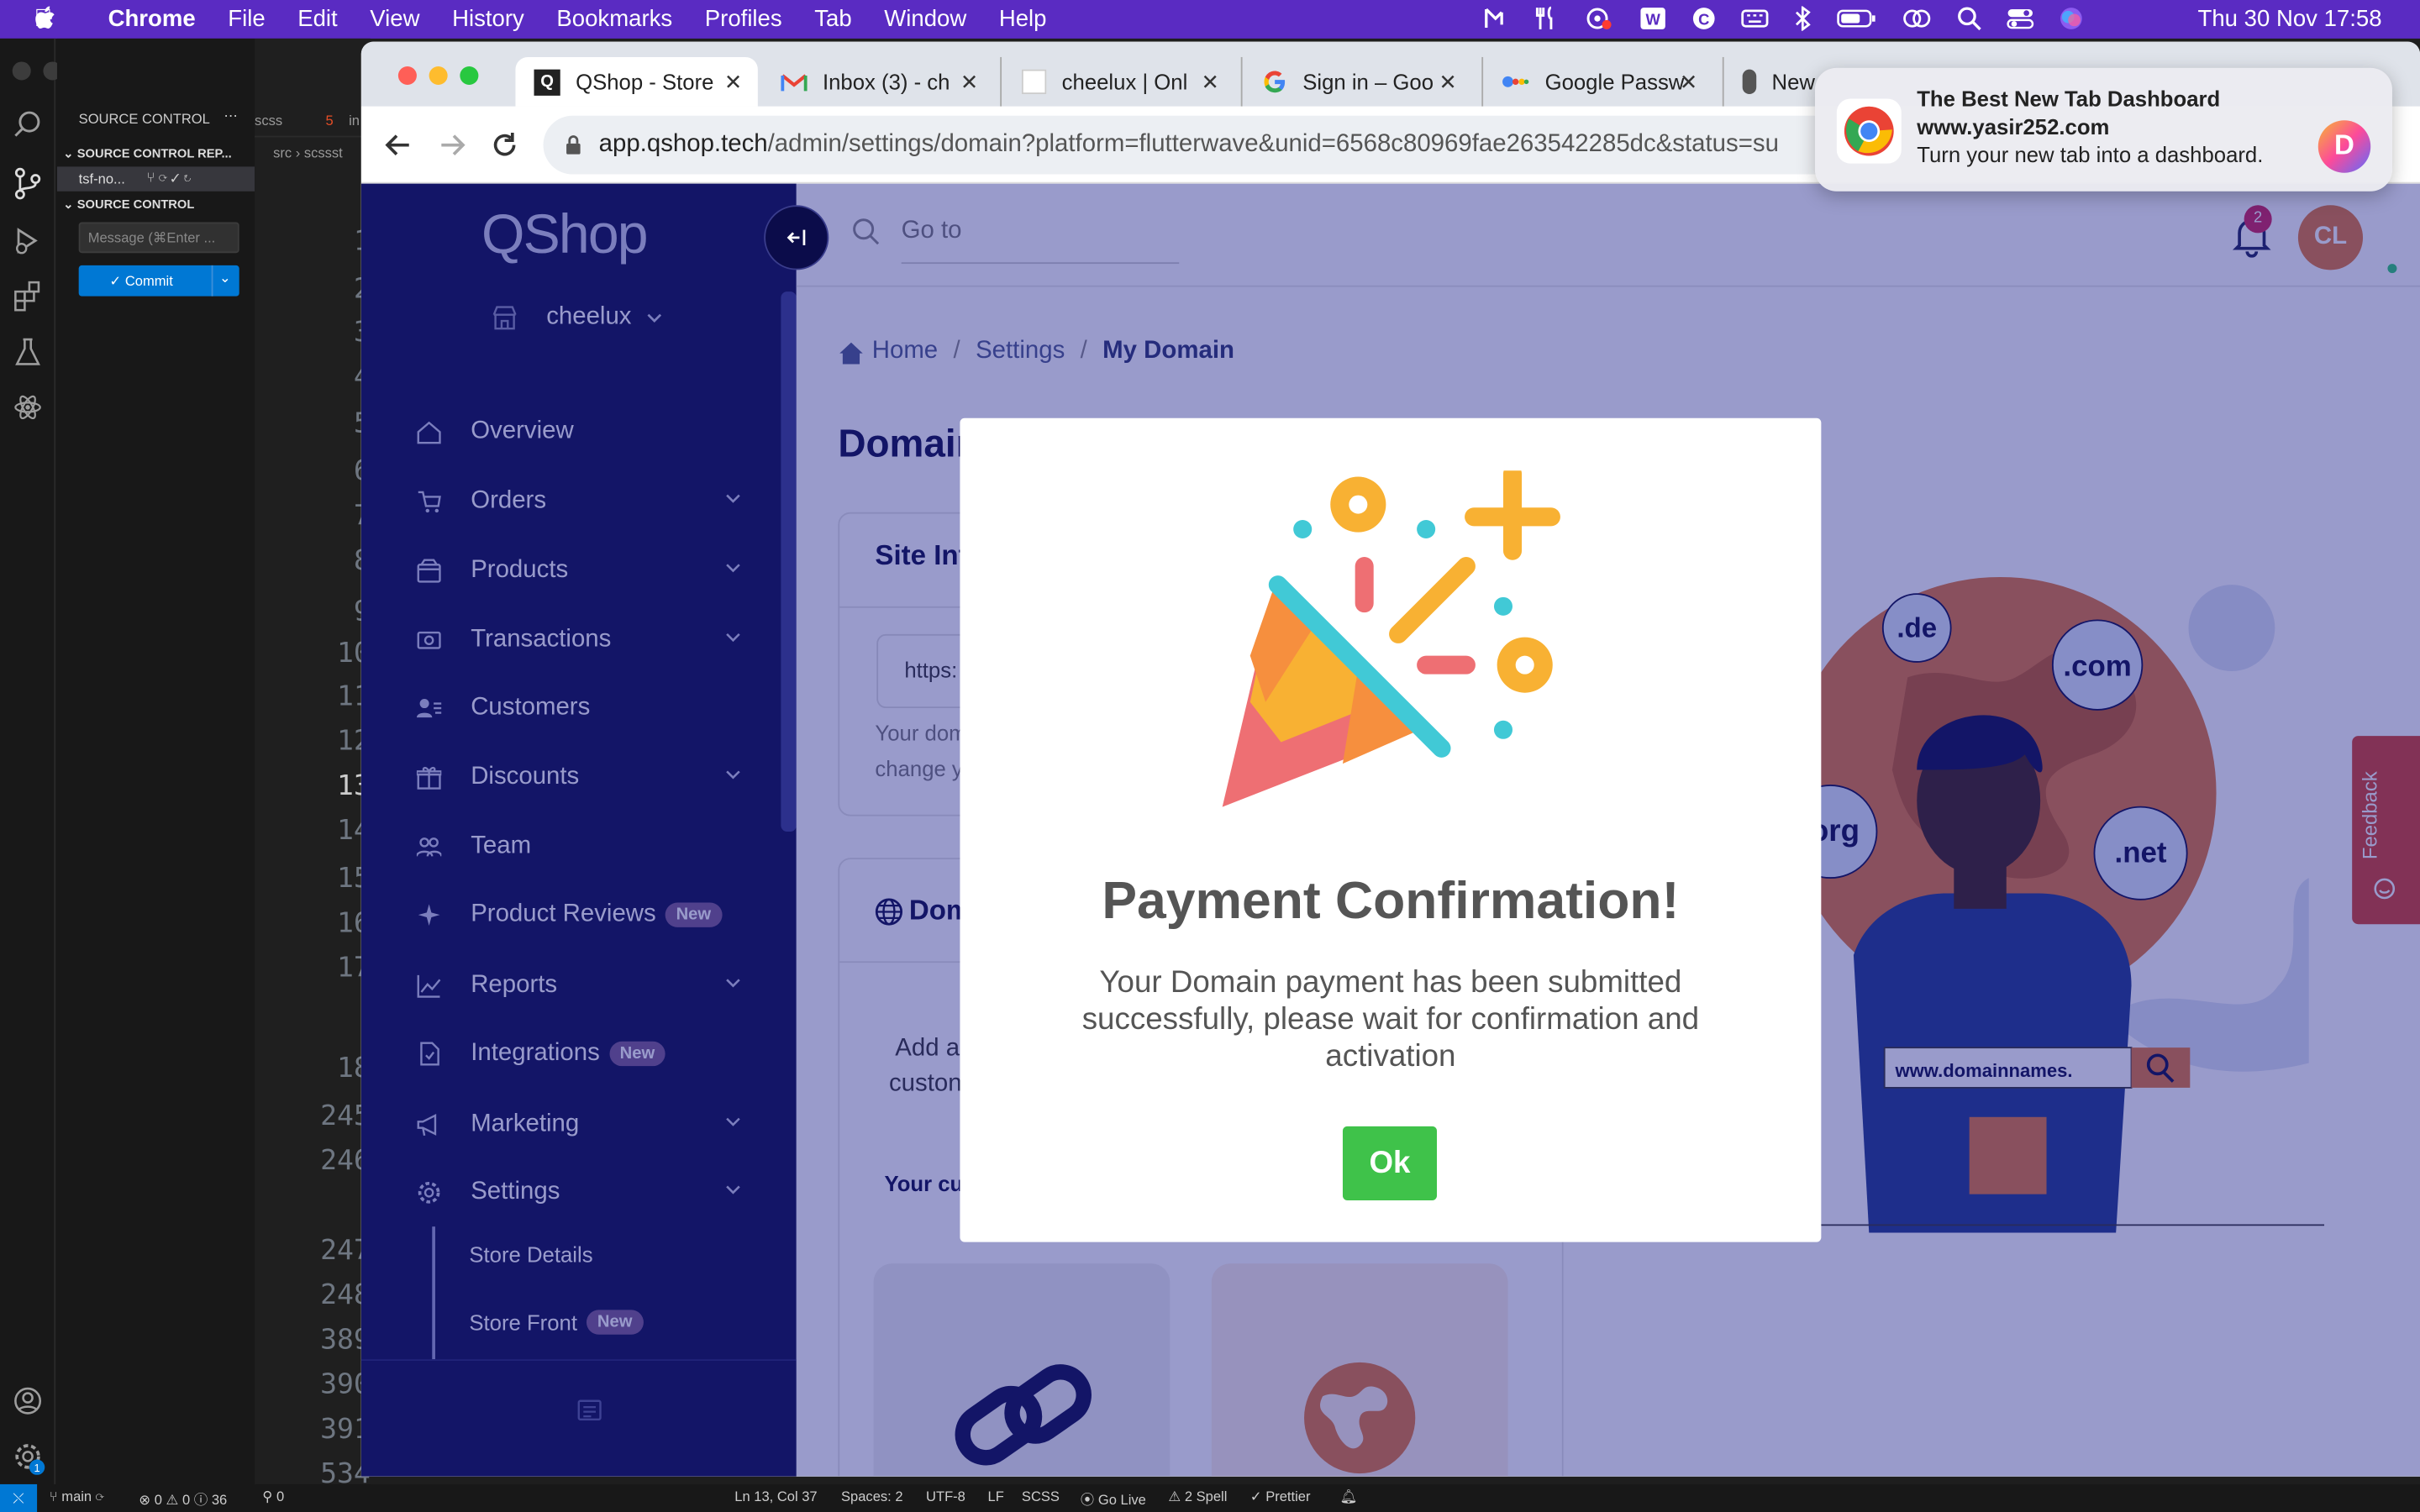  Describe the element at coordinates (794, 82) in the screenshot. I see `gmail-favicon-icon` at that location.